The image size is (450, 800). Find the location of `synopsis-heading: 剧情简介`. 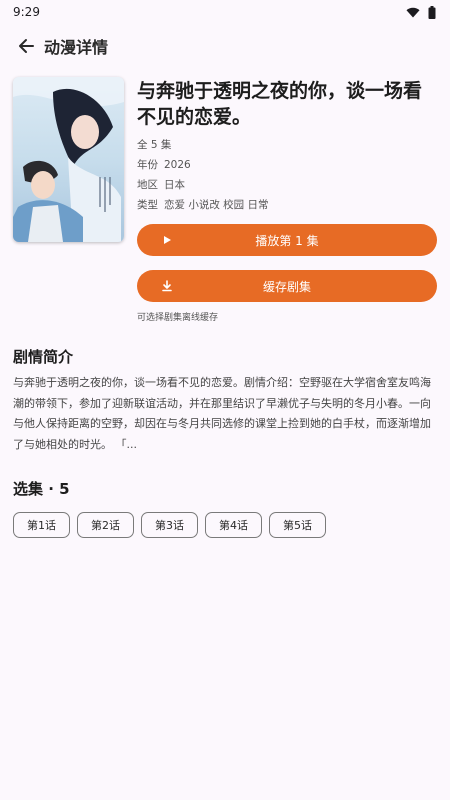

synopsis-heading: 剧情简介 is located at coordinates (43, 357).